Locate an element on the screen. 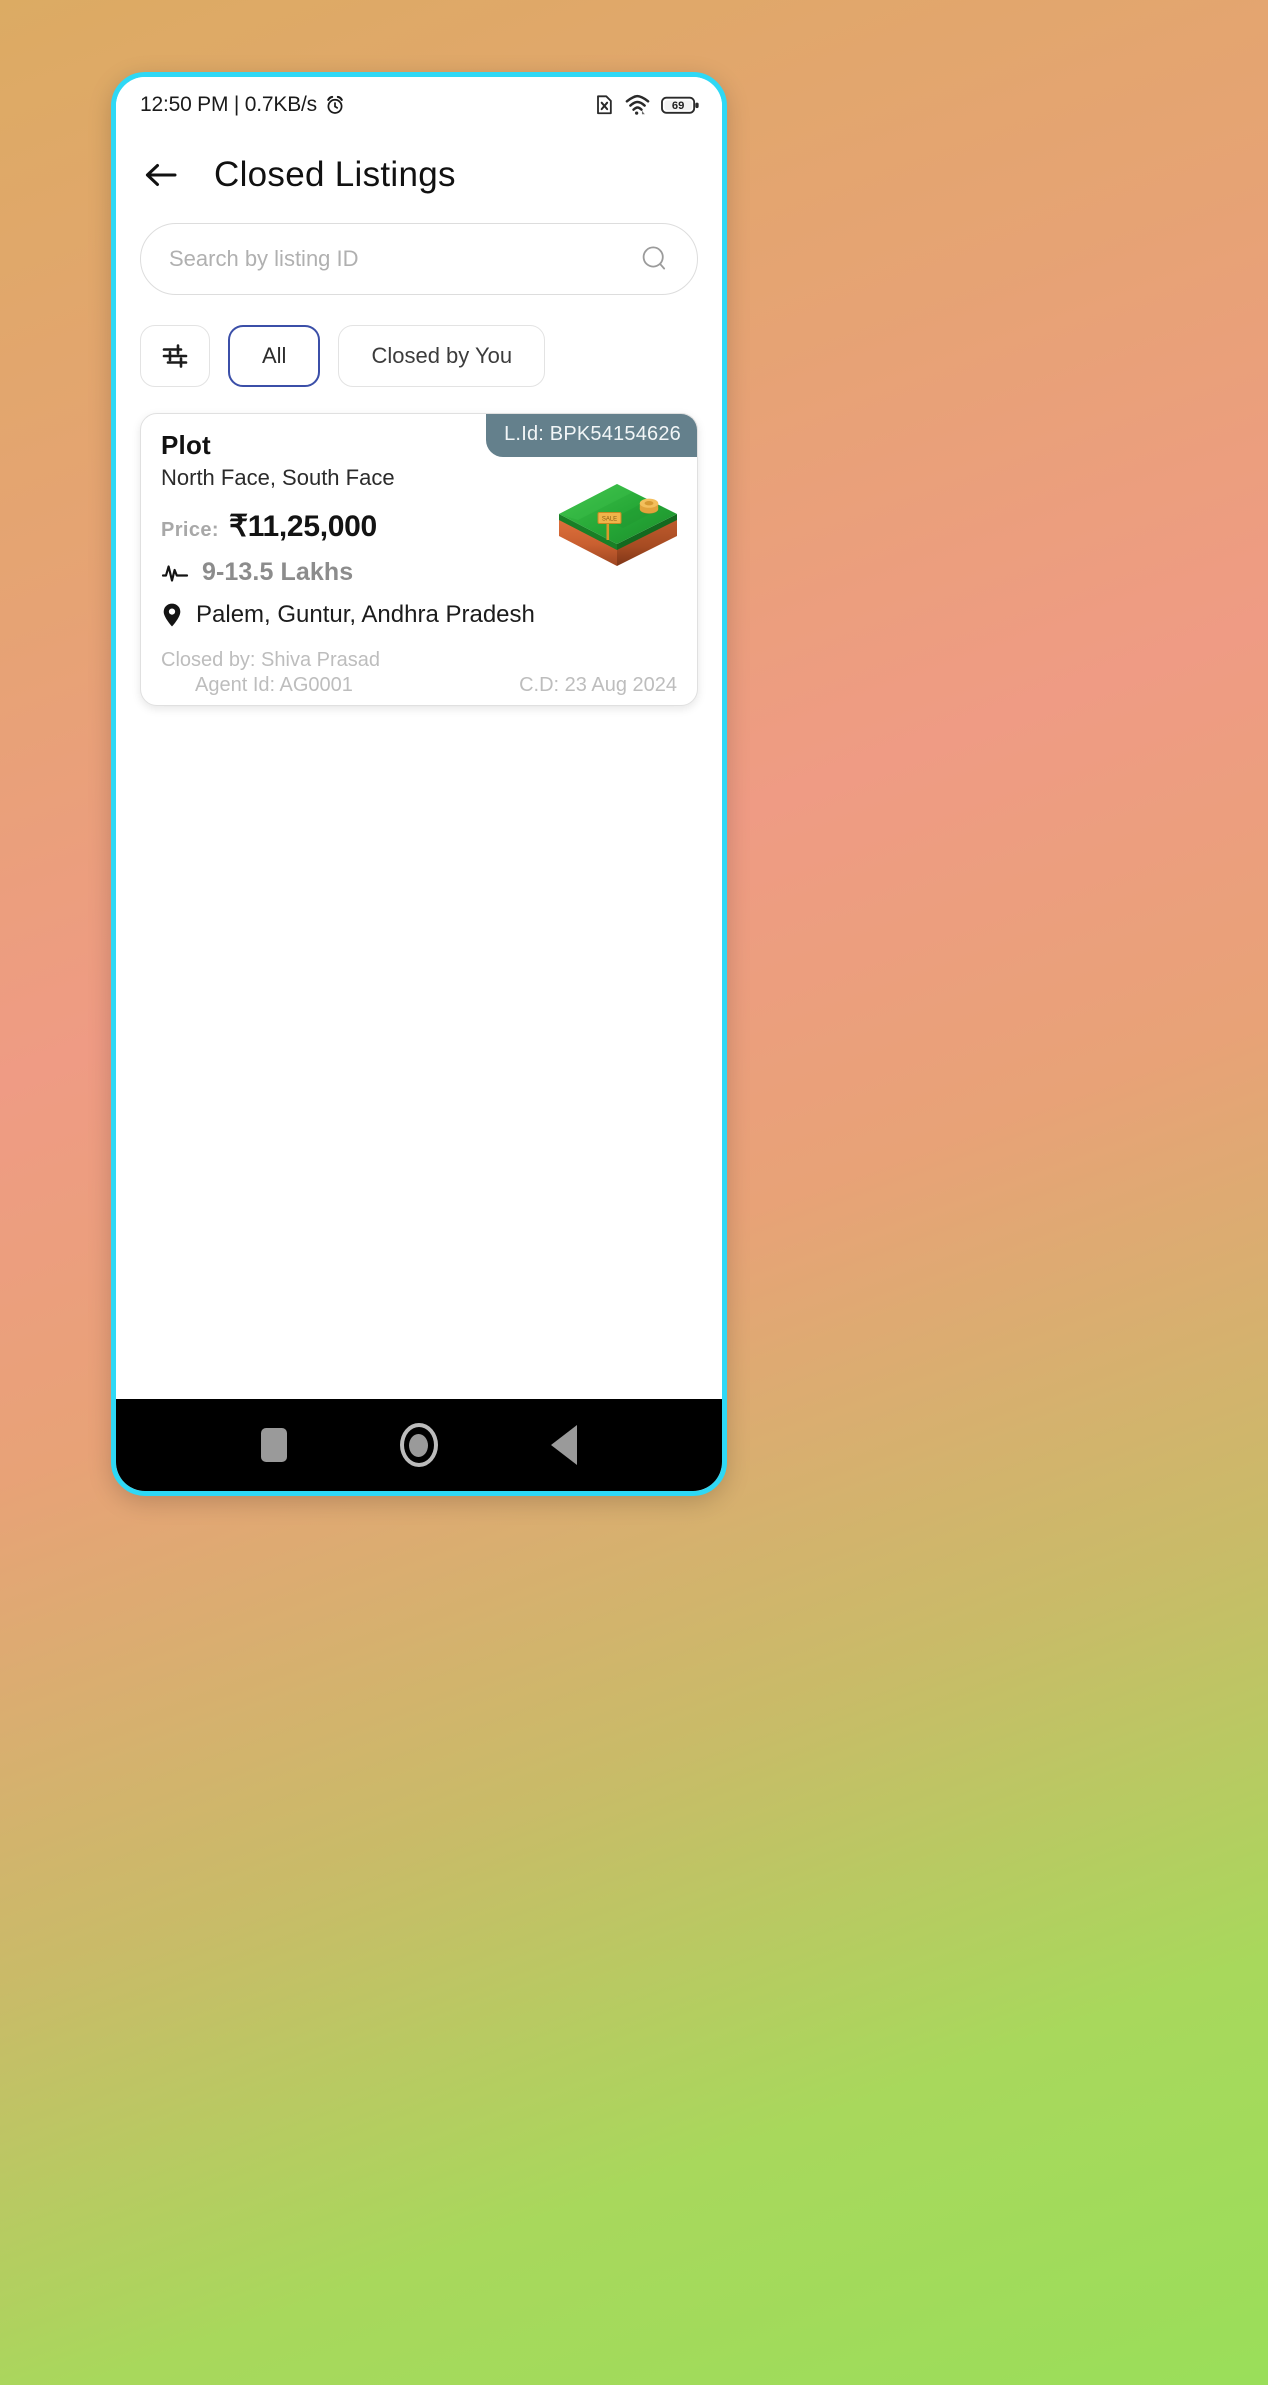 This screenshot has width=1268, height=2385. filter-chips-row: All Closed by You is located at coordinates (419, 341).